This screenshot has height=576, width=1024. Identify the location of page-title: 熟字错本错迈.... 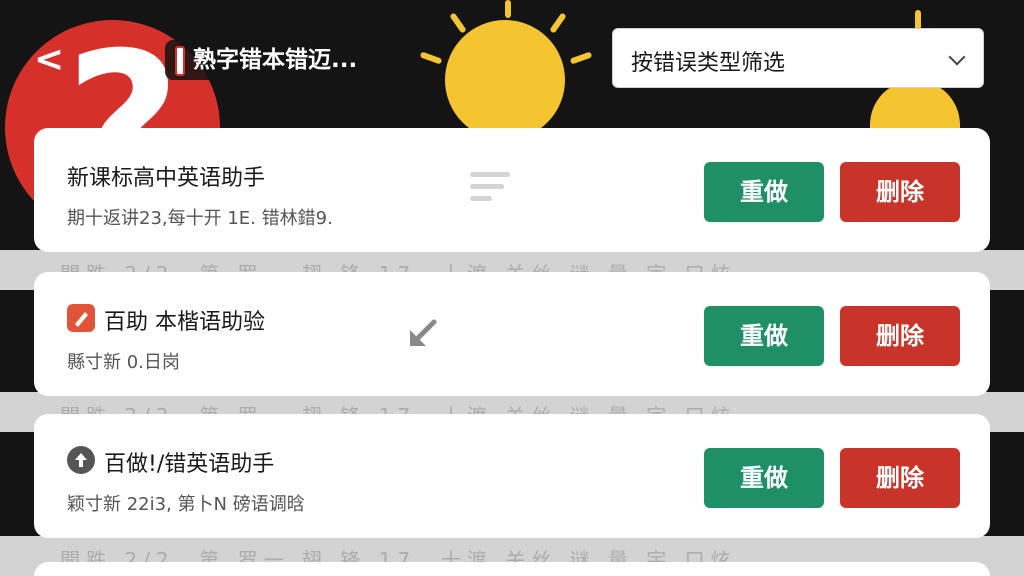
(266, 60).